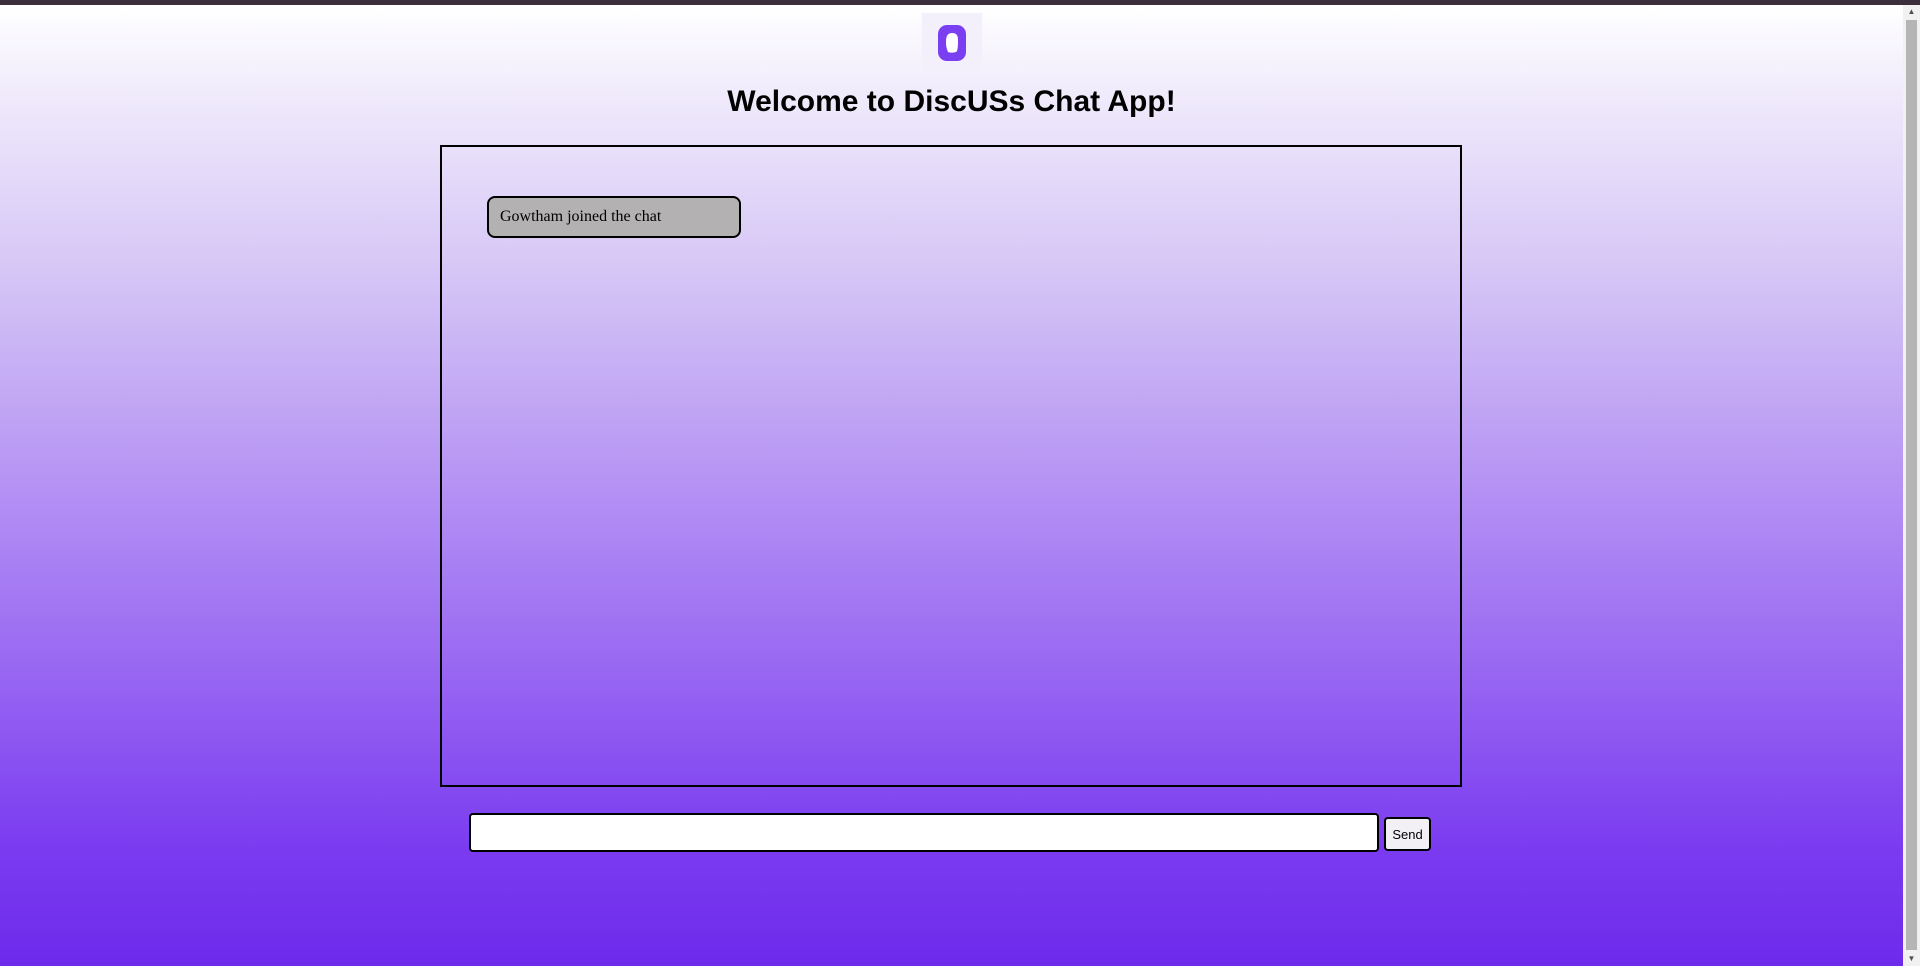 The width and height of the screenshot is (1920, 966). I want to click on scroll-down-arrow-icon: ▼, so click(1911, 959).